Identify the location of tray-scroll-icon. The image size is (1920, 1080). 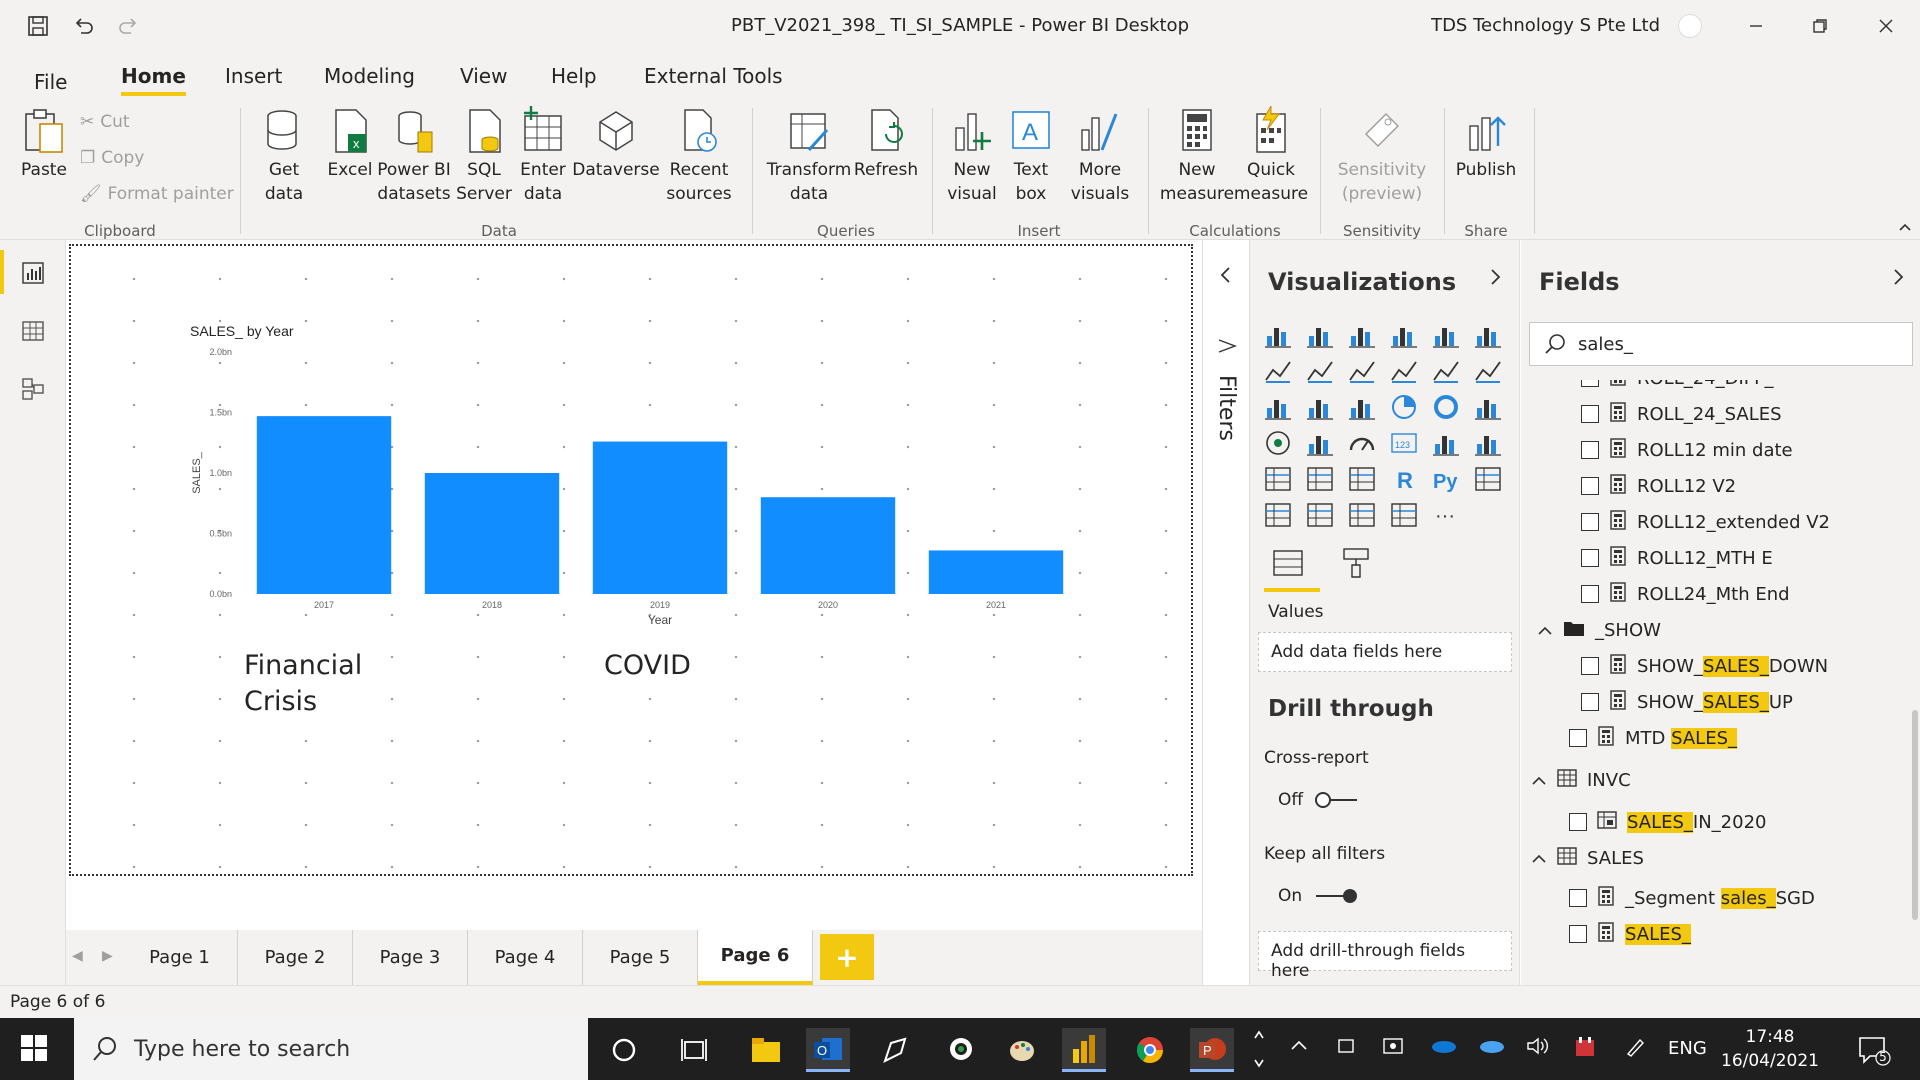
(1259, 1051).